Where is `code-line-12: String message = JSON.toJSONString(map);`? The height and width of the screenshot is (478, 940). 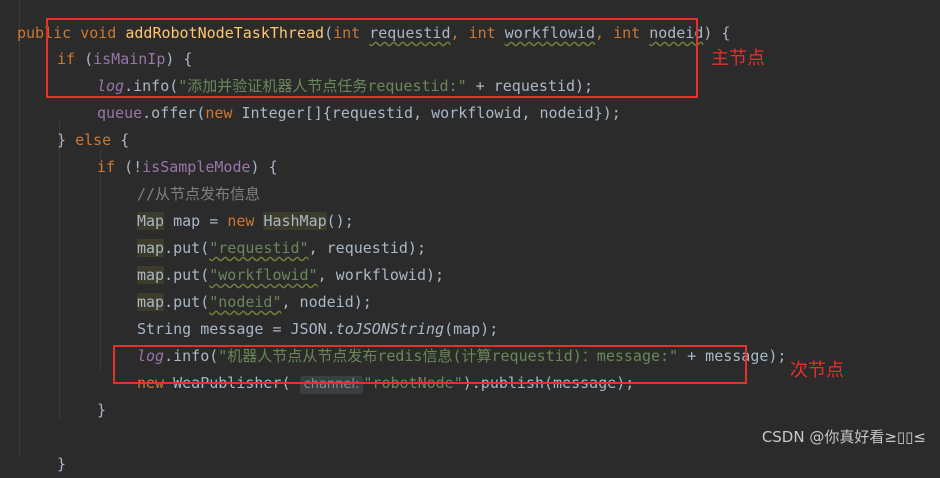 code-line-12: String message = JSON.toJSONString(map); is located at coordinates (318, 329).